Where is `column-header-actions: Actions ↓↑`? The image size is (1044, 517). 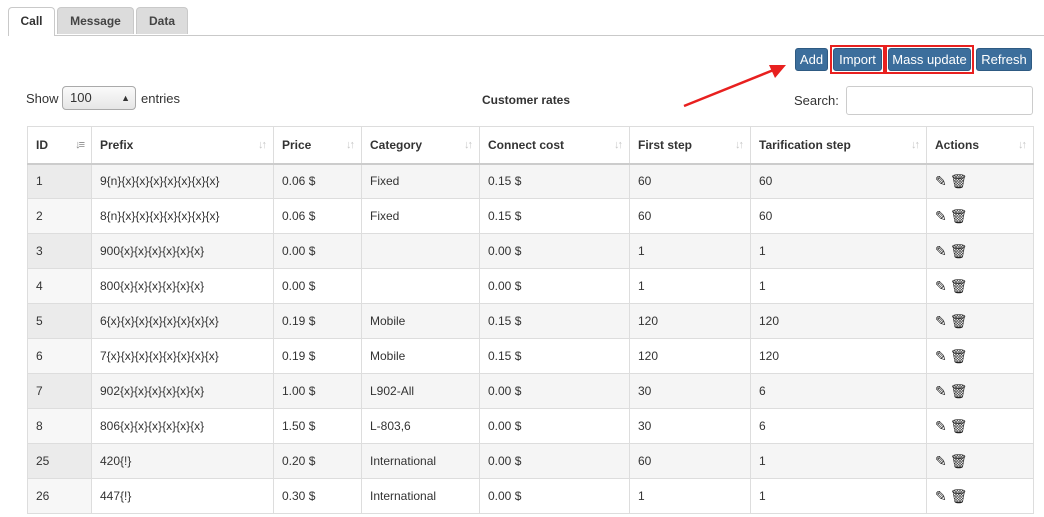 column-header-actions: Actions ↓↑ is located at coordinates (980, 145).